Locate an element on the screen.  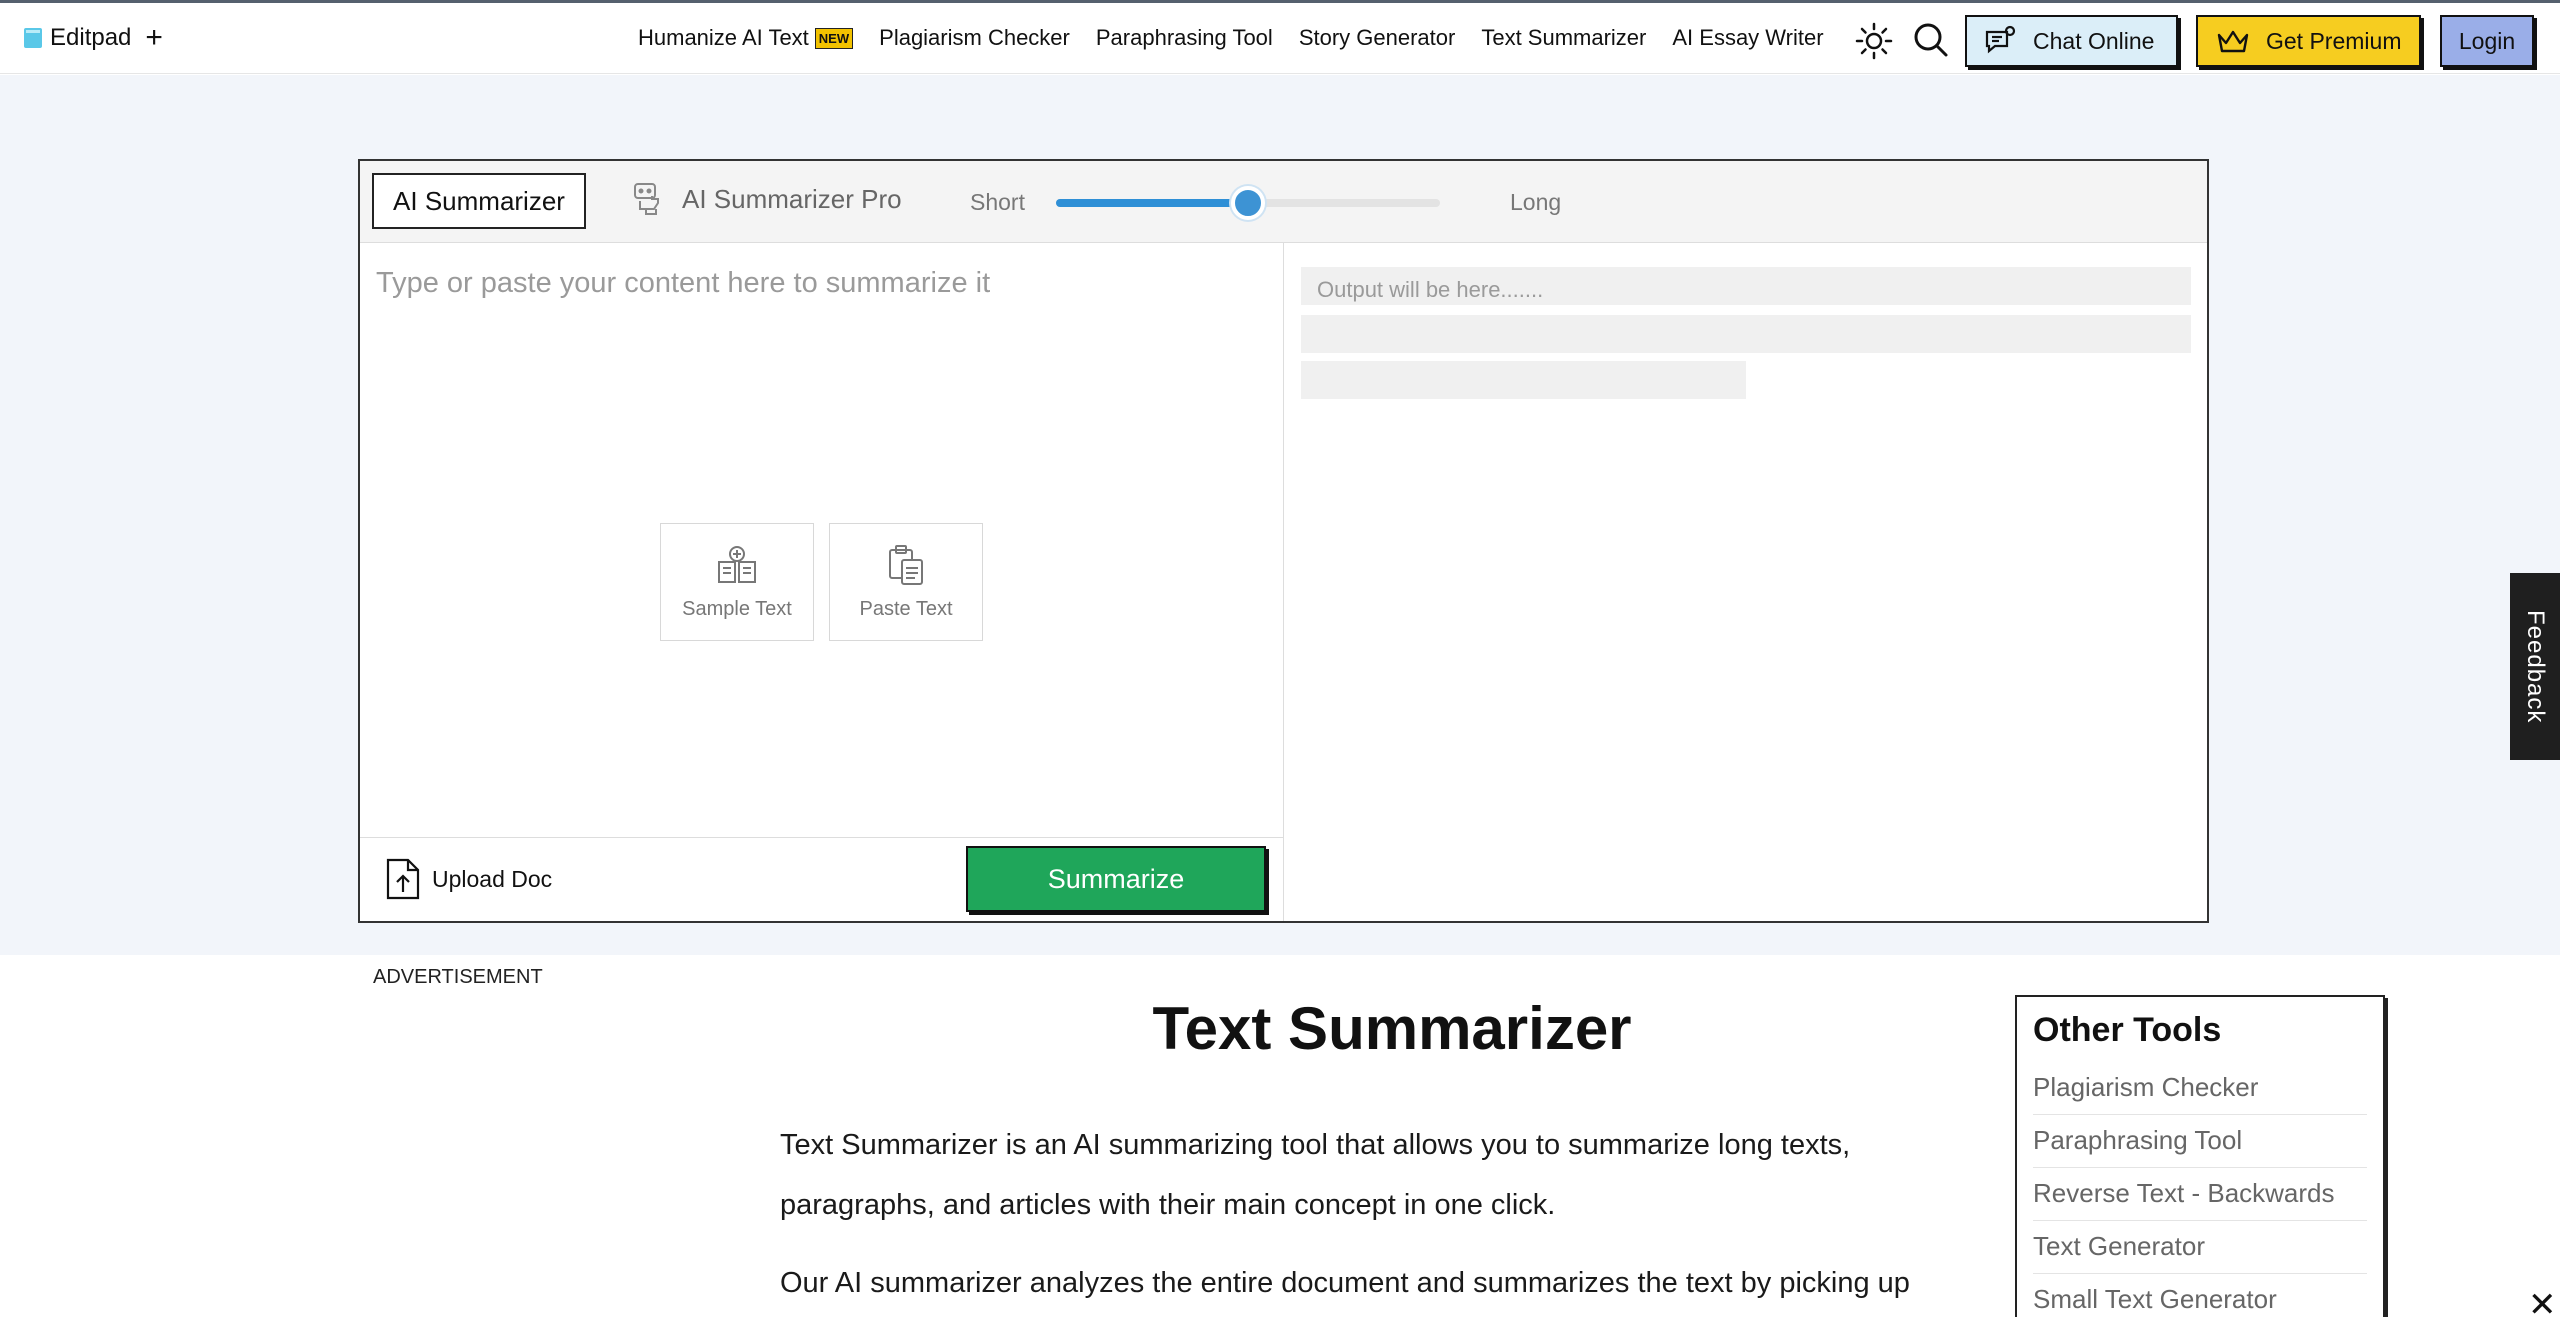
slider-thumb is located at coordinates (1248, 203).